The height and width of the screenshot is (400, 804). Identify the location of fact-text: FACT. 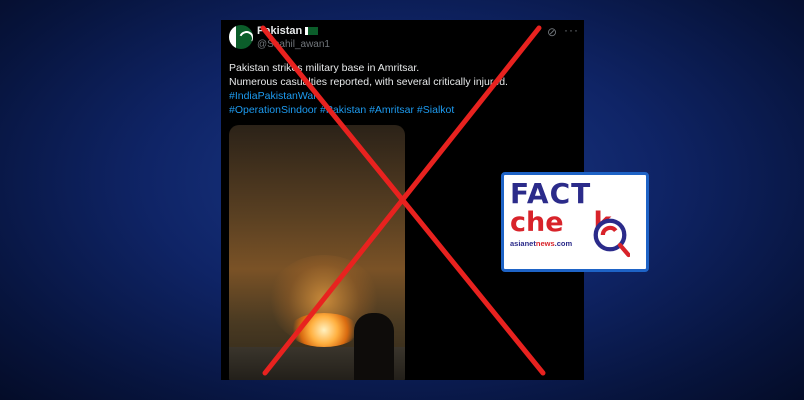
(551, 193).